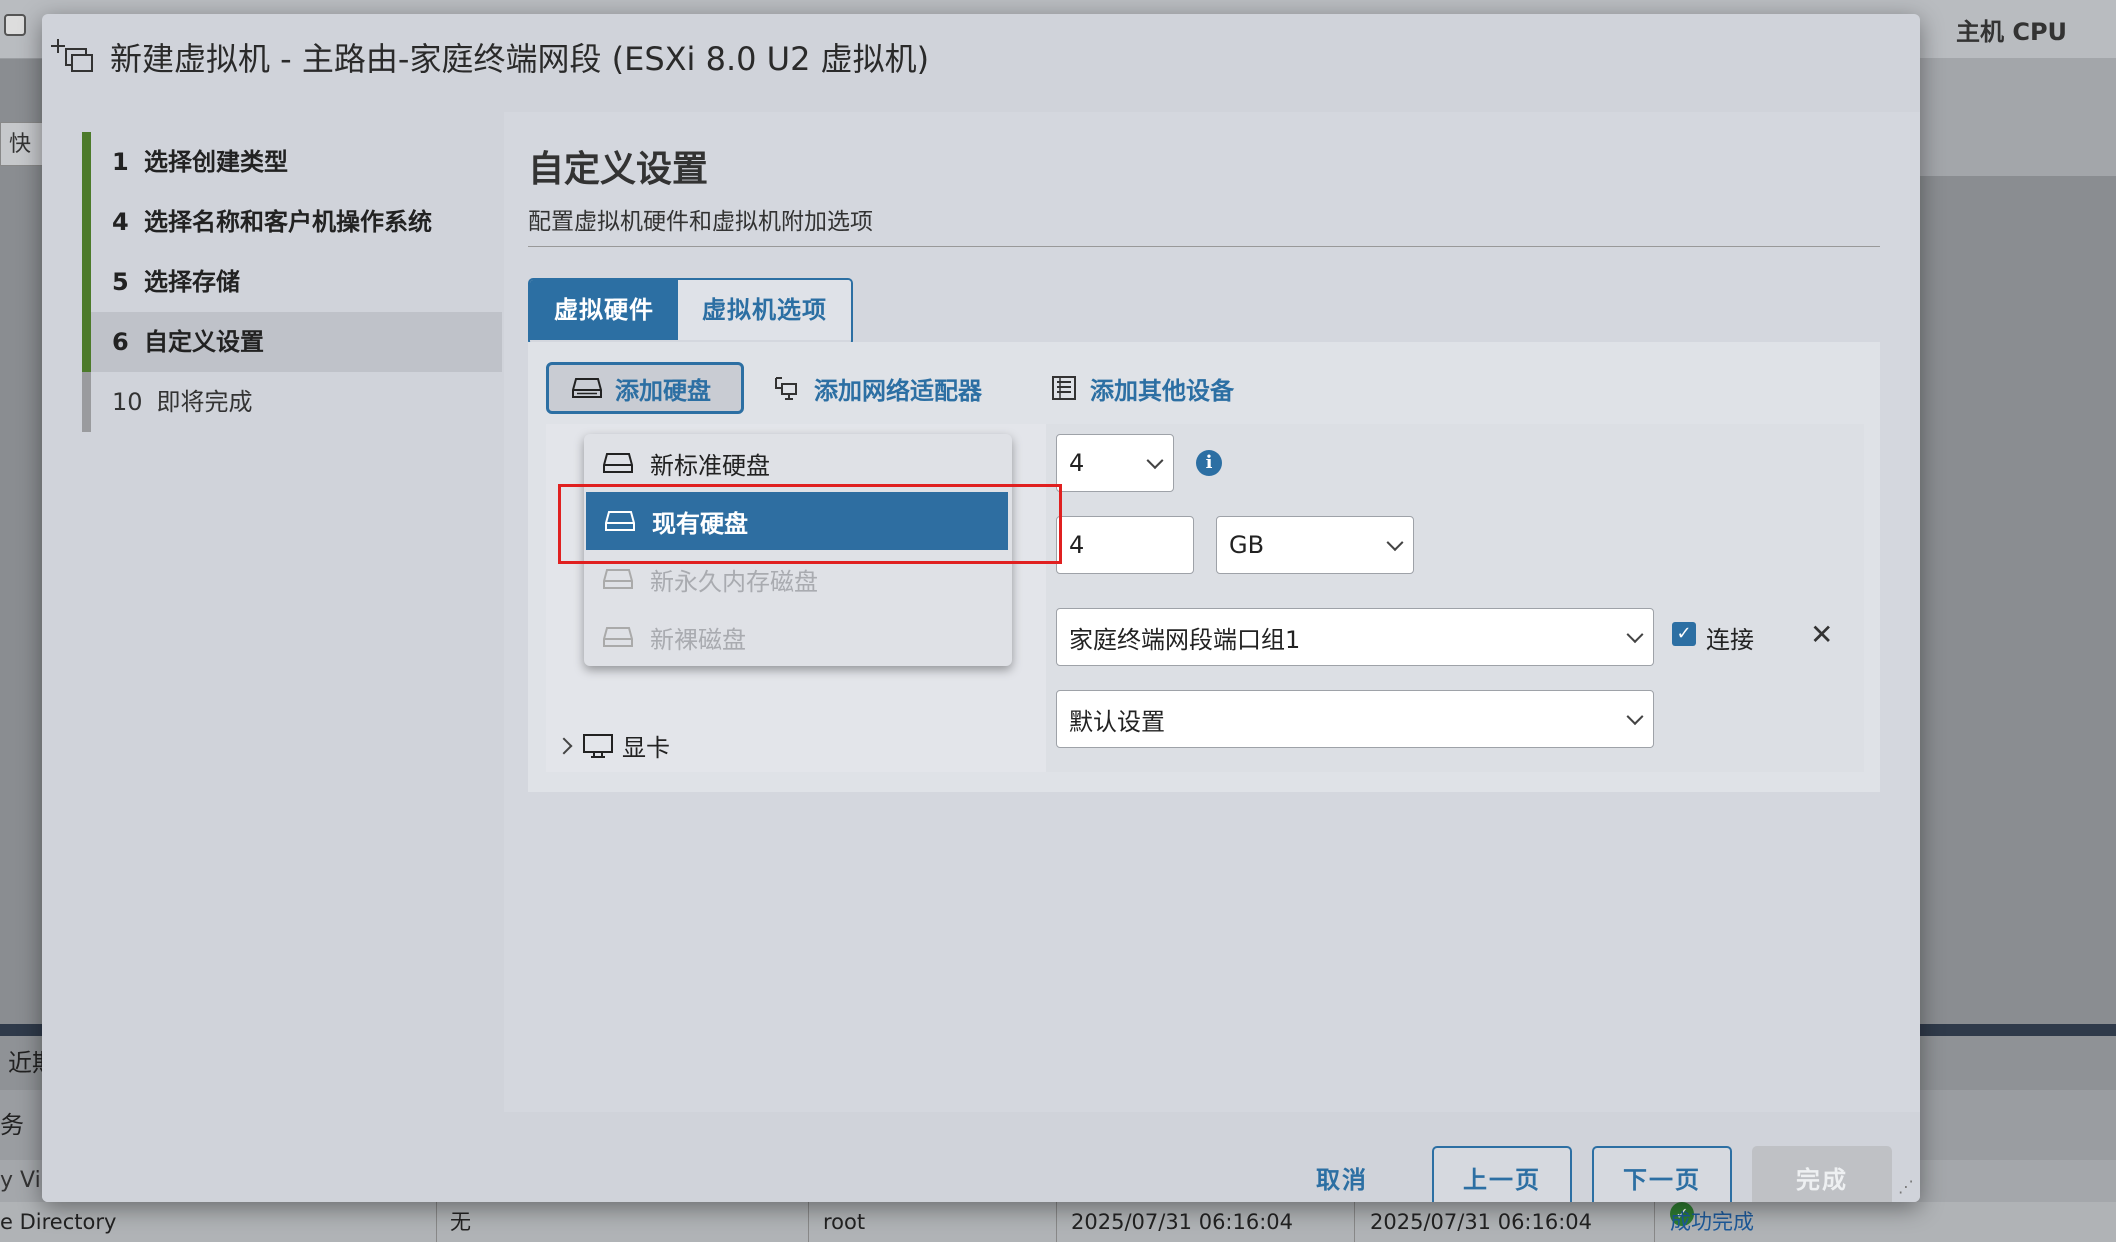 The height and width of the screenshot is (1242, 2116). Describe the element at coordinates (204, 402) in the screenshot. I see `step-label: 即将完成` at that location.